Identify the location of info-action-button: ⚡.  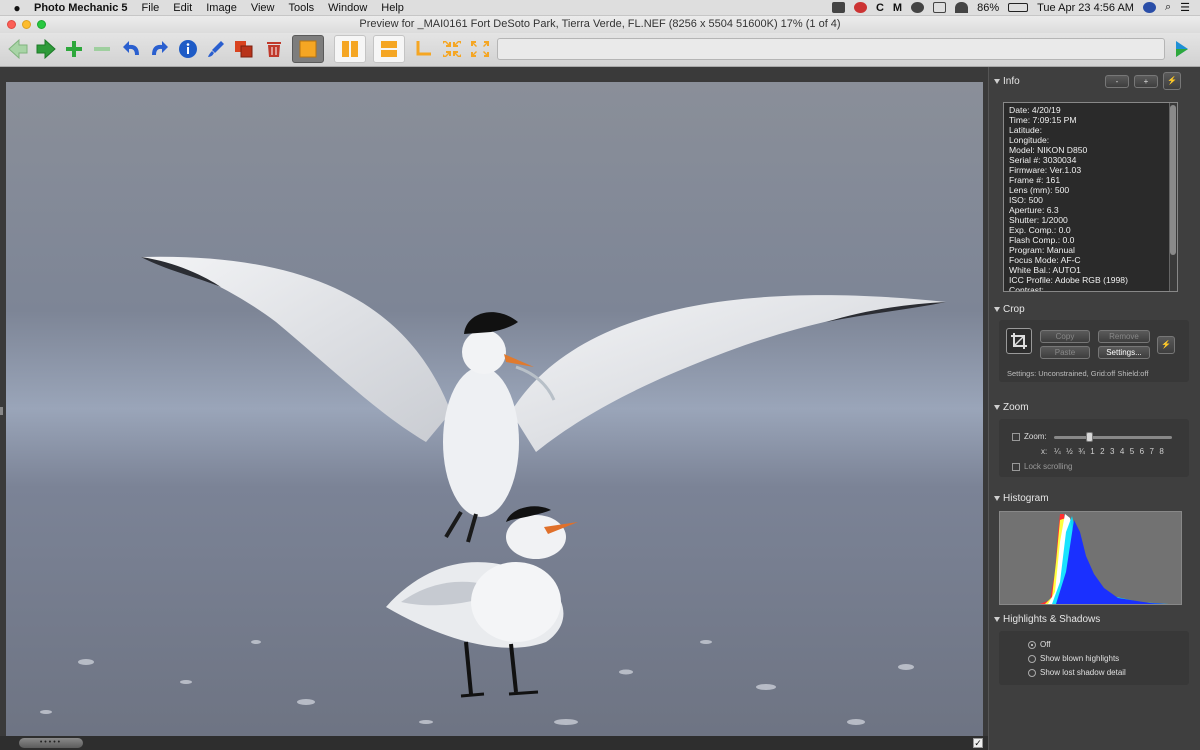
(1172, 81).